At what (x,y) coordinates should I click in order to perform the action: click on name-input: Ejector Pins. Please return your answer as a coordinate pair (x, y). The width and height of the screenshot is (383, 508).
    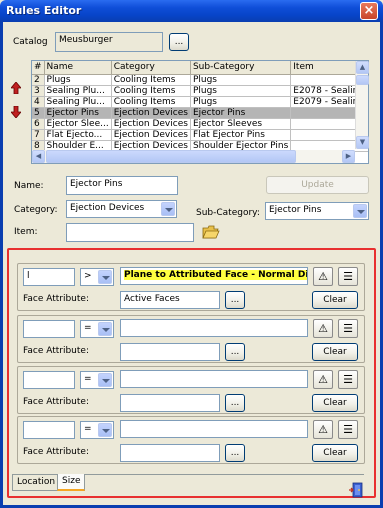
    Looking at the image, I should click on (122, 185).